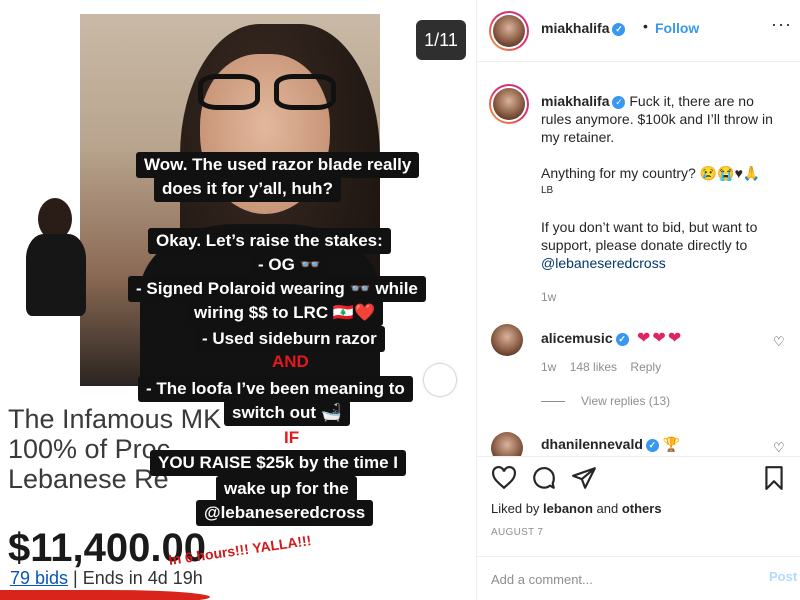  Describe the element at coordinates (583, 28) in the screenshot. I see `post-username: miakhalifa ✓` at that location.